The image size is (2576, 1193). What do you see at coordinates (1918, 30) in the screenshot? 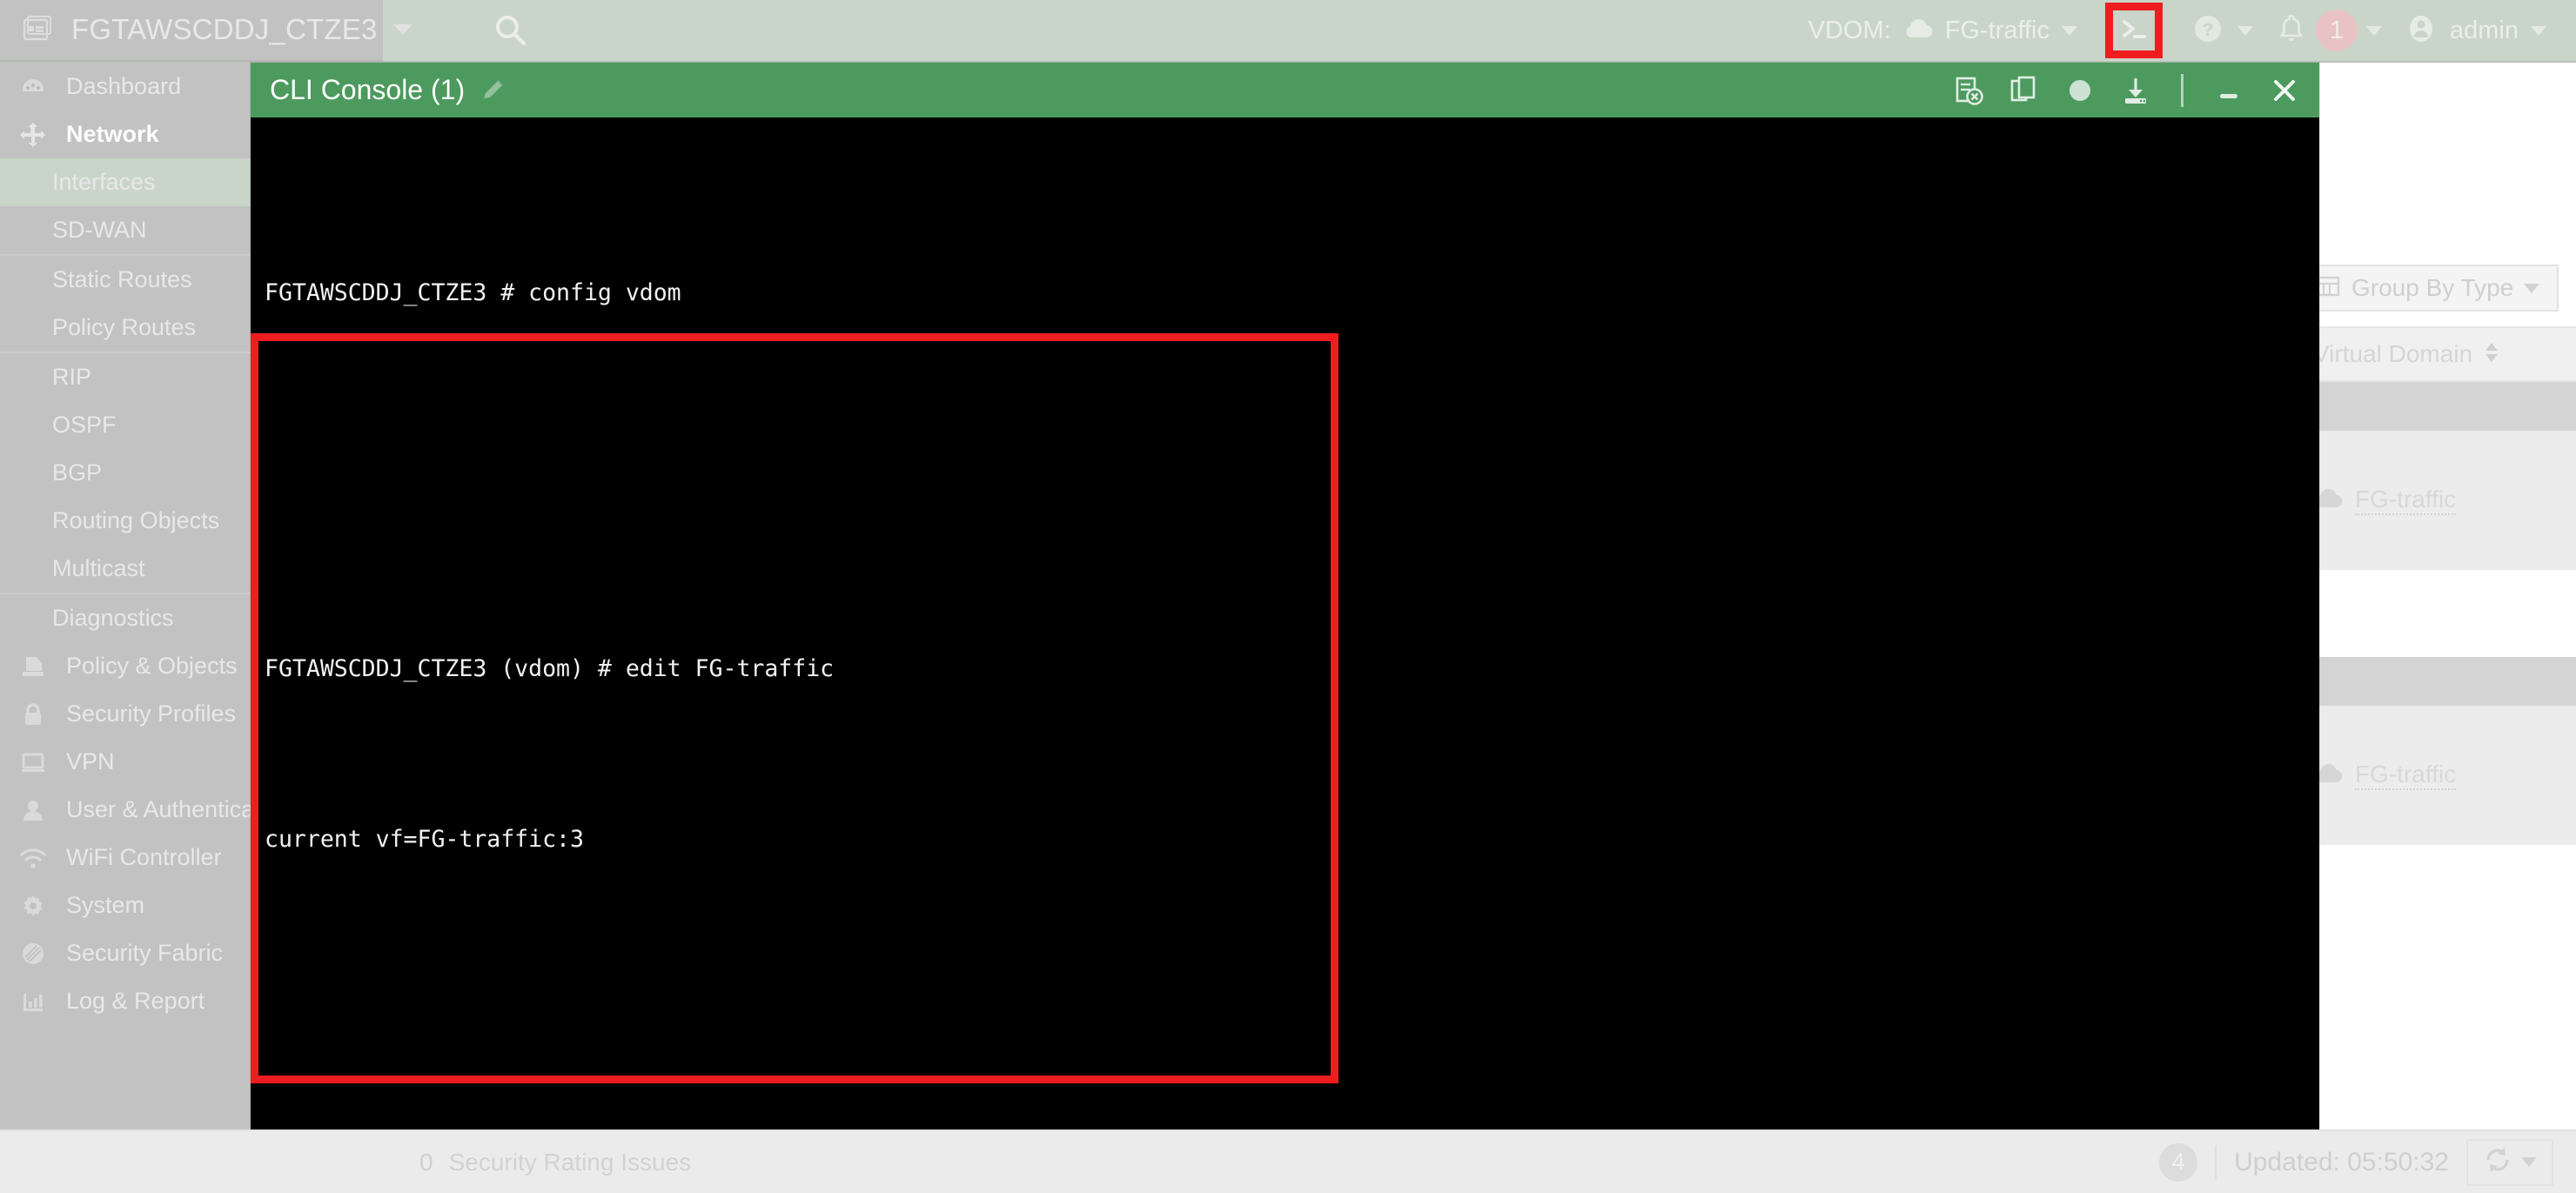
I see `cloud-icon` at bounding box center [1918, 30].